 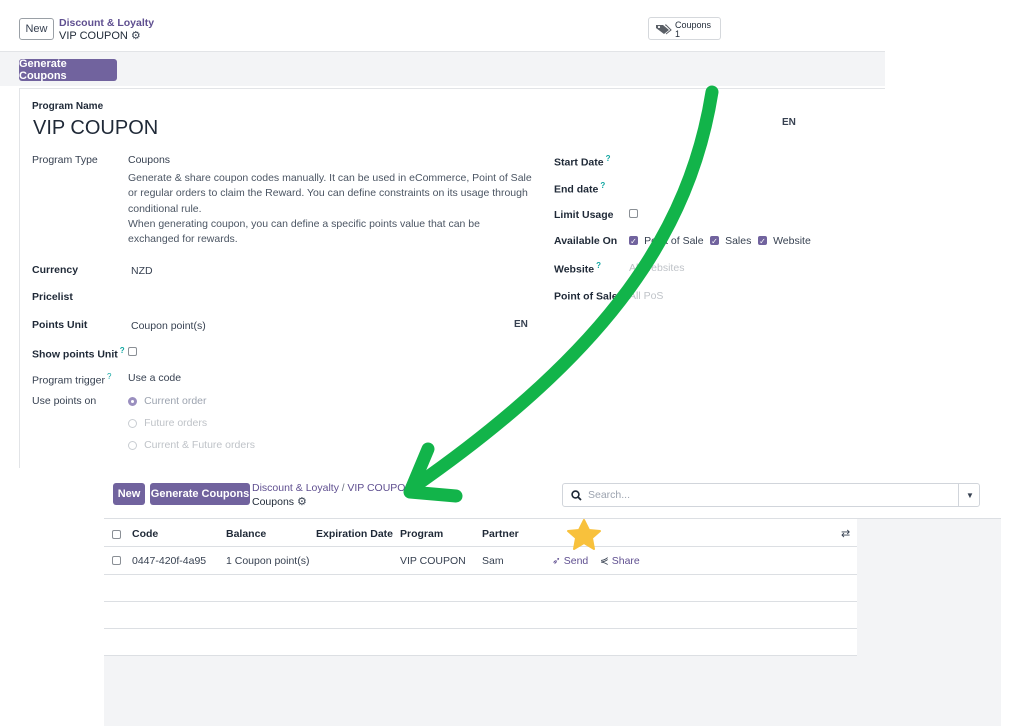 What do you see at coordinates (625, 561) in the screenshot?
I see `share-label: Share` at bounding box center [625, 561].